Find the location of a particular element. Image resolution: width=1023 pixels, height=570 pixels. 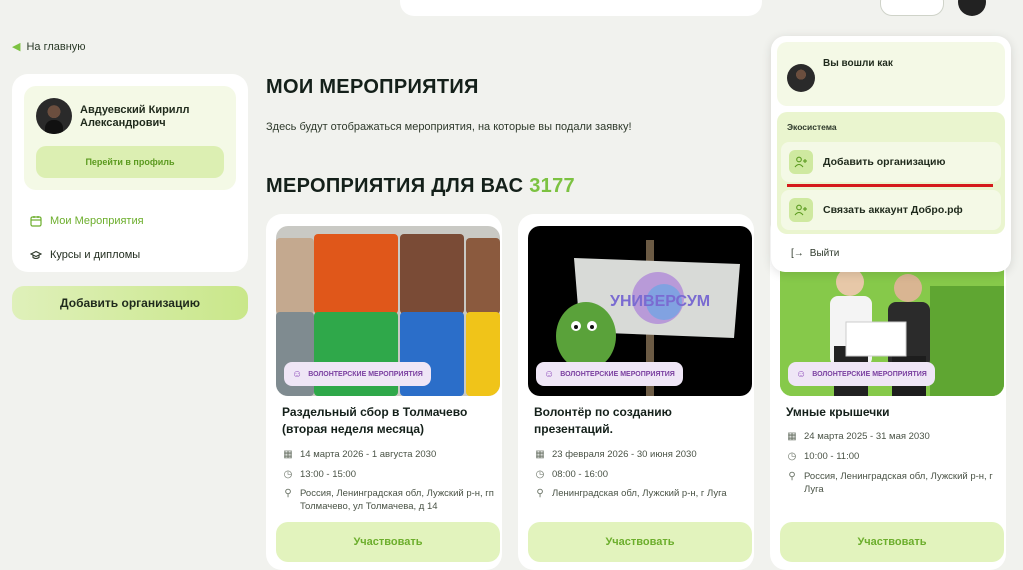

menu-item-label: Связать аккаунт Добро.рф is located at coordinates (893, 210).